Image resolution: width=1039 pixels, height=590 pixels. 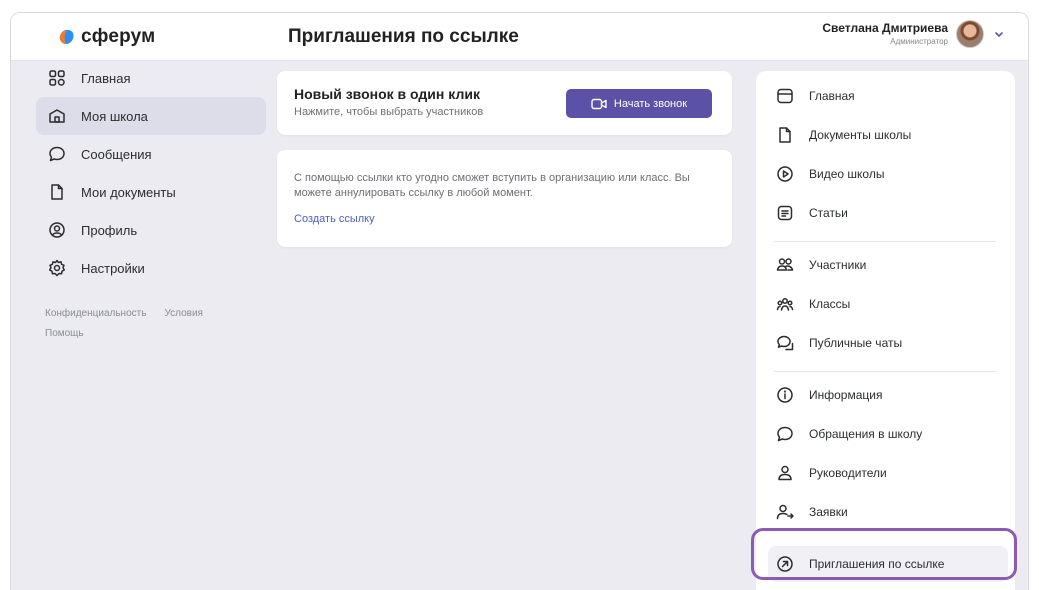 What do you see at coordinates (785, 343) in the screenshot?
I see `chat-icon` at bounding box center [785, 343].